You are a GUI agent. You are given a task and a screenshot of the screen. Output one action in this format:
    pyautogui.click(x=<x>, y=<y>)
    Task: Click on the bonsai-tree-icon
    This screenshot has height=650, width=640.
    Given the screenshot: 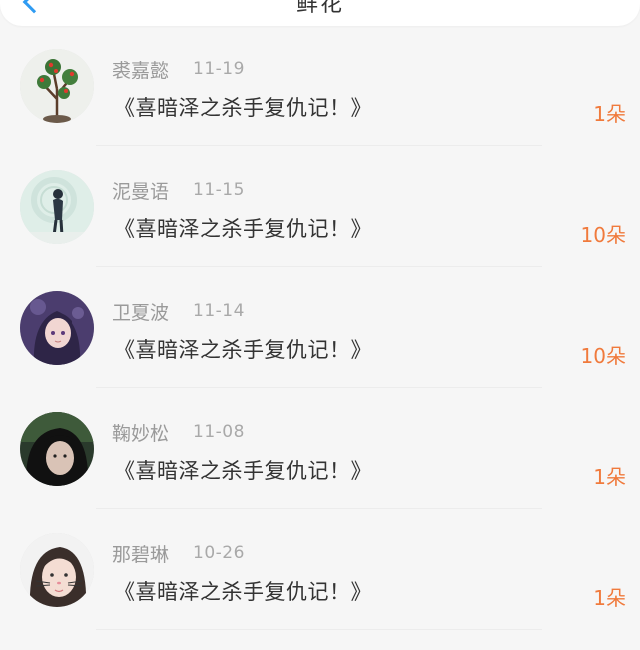 What is the action you would take?
    pyautogui.click(x=57, y=86)
    